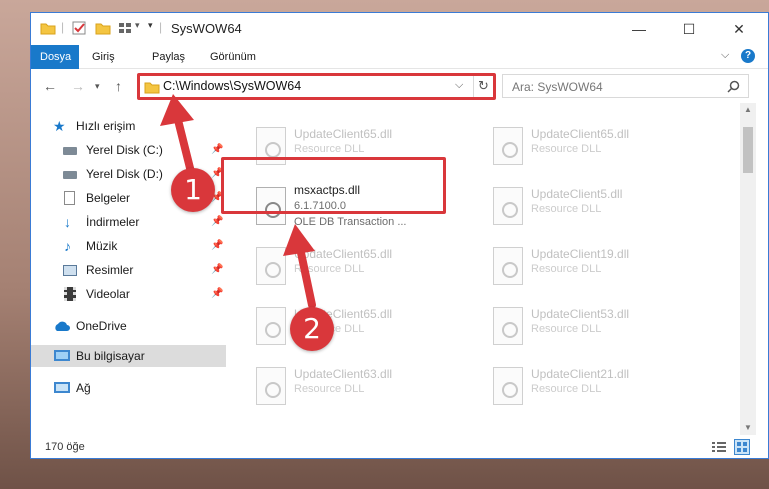 This screenshot has width=769, height=489. What do you see at coordinates (70, 270) in the screenshot?
I see `pictures-icon` at bounding box center [70, 270].